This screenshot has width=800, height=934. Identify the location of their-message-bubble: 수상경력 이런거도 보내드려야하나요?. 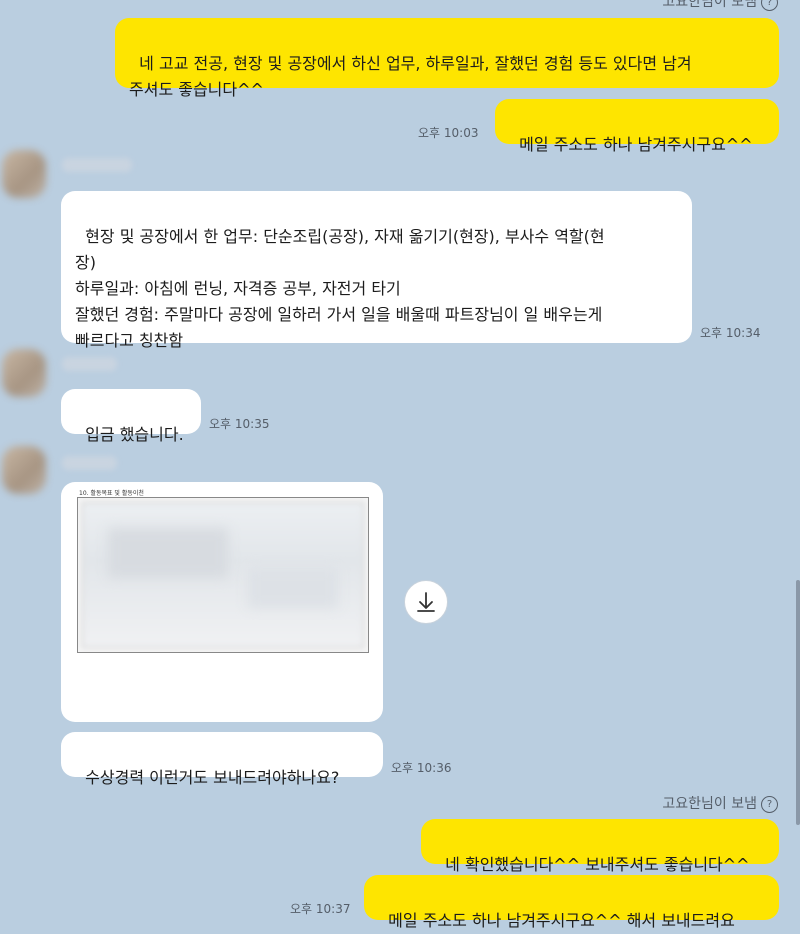
(222, 759).